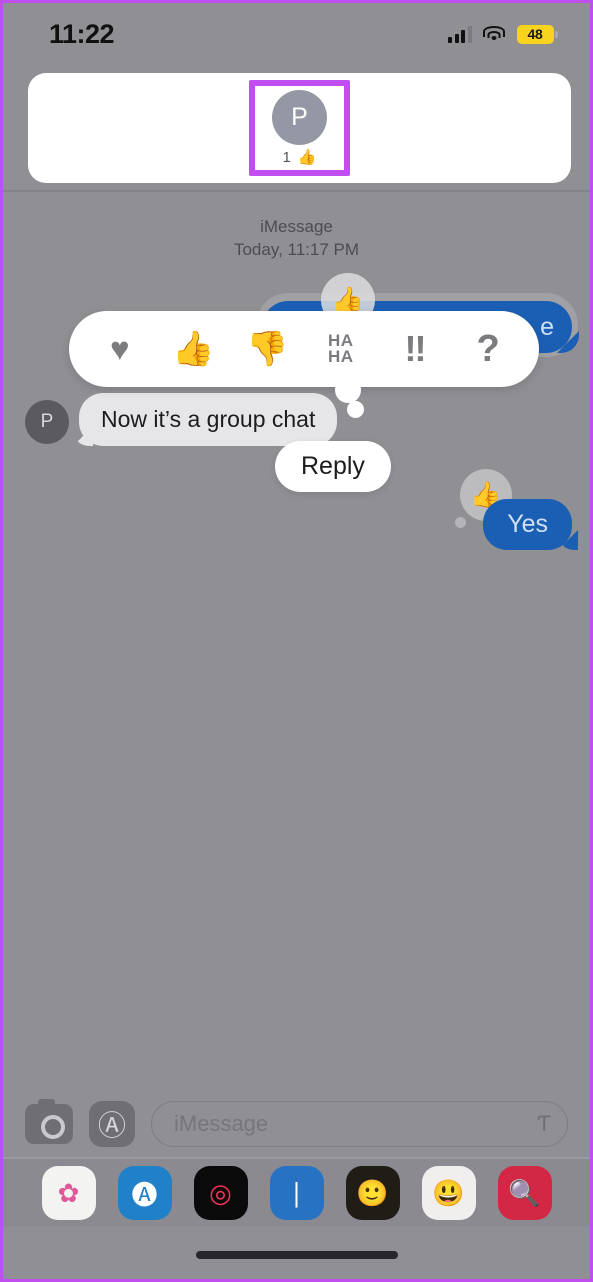 This screenshot has width=593, height=1282. I want to click on reply-button-label: Reply, so click(333, 466).